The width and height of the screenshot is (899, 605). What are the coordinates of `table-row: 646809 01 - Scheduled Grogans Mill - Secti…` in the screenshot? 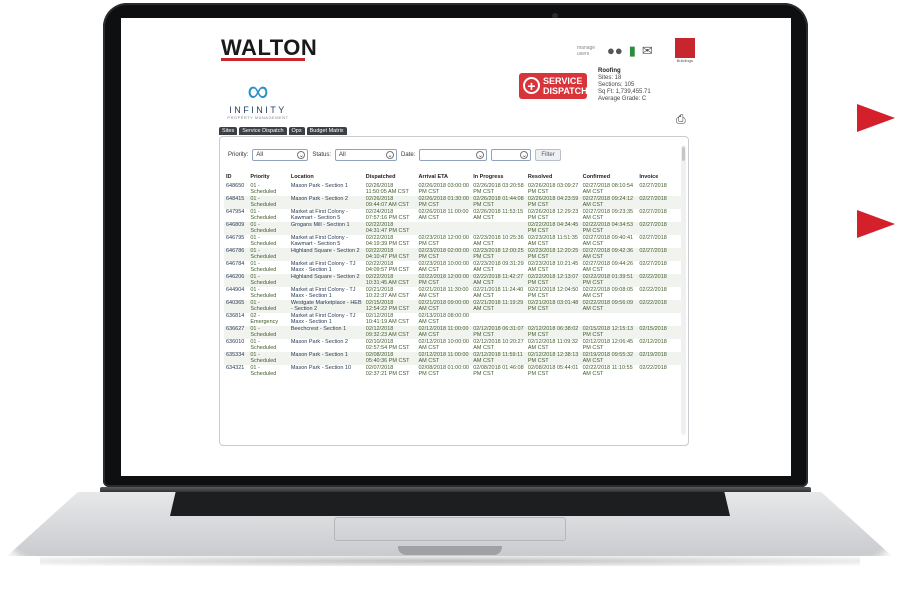 It's located at (453, 228).